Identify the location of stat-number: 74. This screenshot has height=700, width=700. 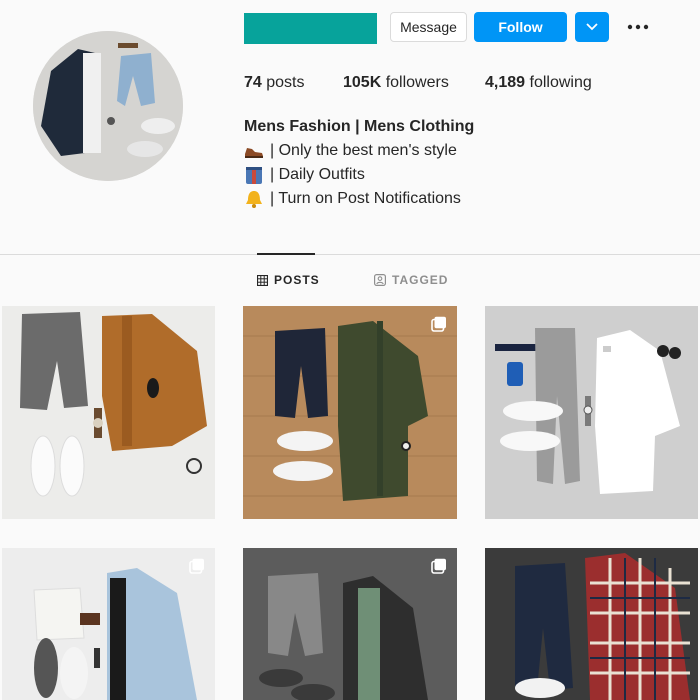
(253, 82).